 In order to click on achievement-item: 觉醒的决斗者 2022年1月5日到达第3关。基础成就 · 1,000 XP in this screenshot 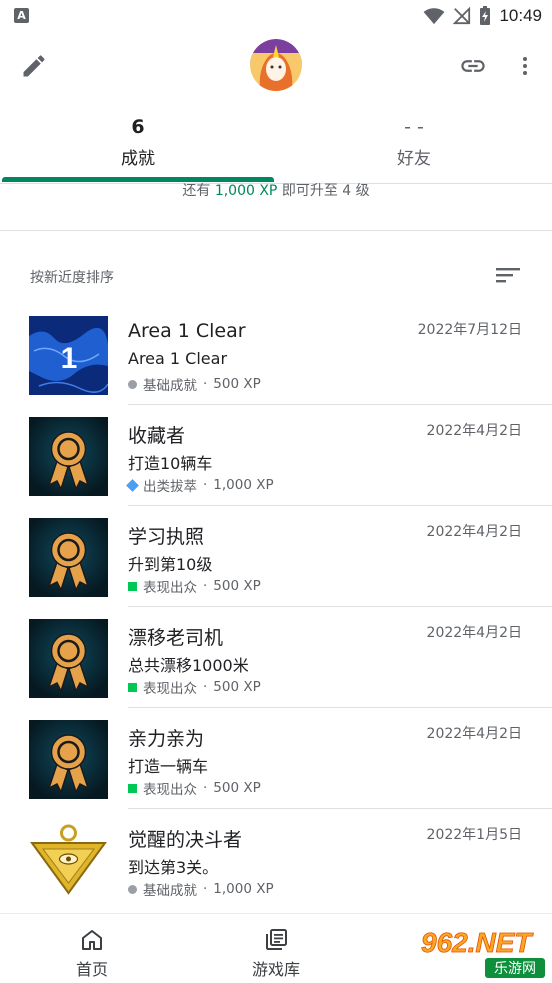, I will do `click(276, 859)`.